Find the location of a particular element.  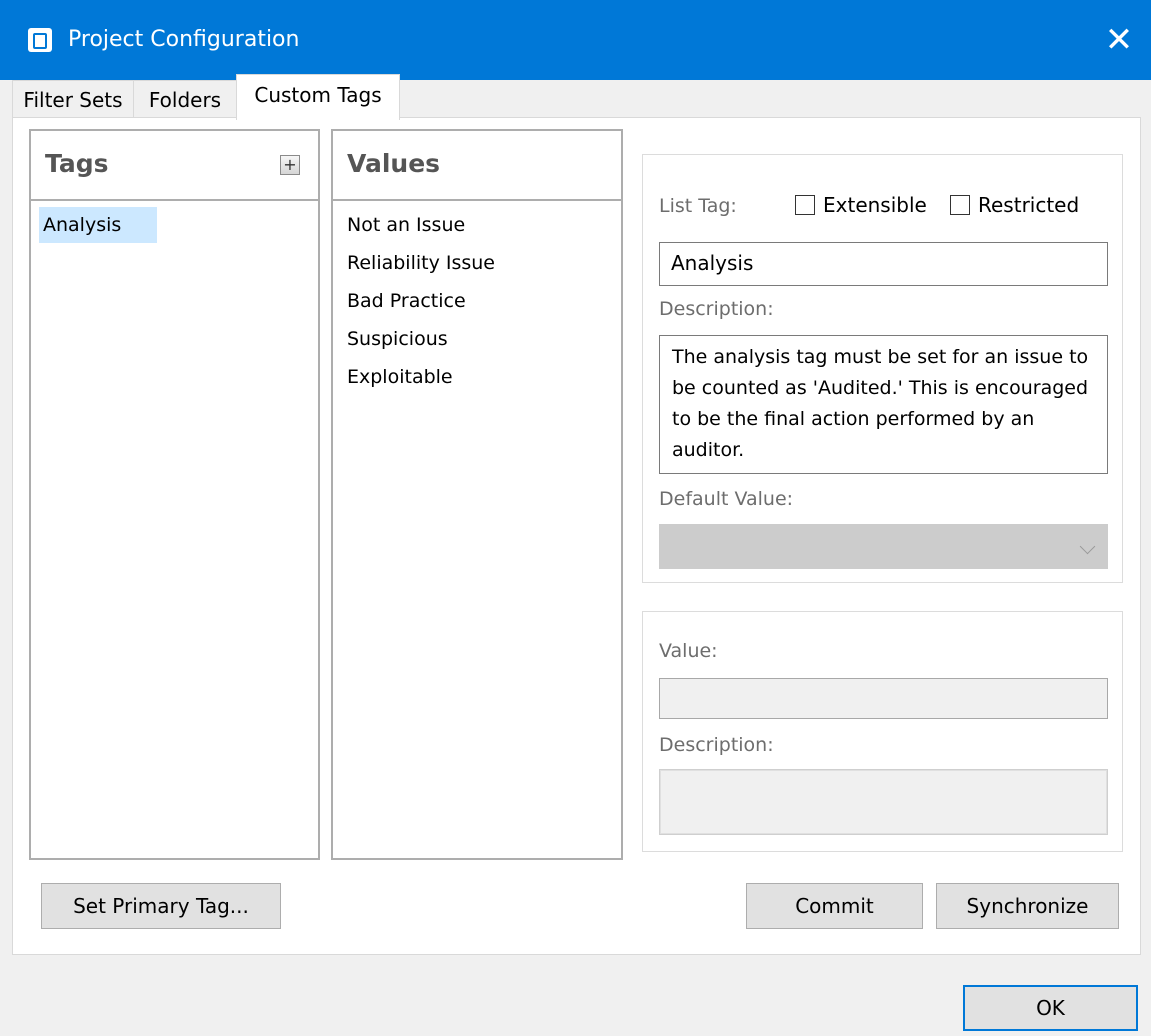

synchronize-button: Synchronize is located at coordinates (1027, 906).